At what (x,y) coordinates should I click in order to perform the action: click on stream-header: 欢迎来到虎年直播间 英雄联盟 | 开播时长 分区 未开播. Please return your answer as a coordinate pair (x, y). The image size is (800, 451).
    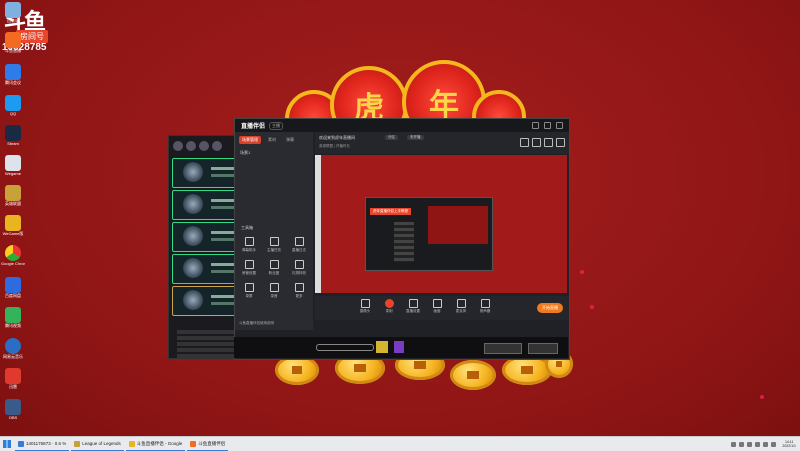
    Looking at the image, I should click on (442, 143).